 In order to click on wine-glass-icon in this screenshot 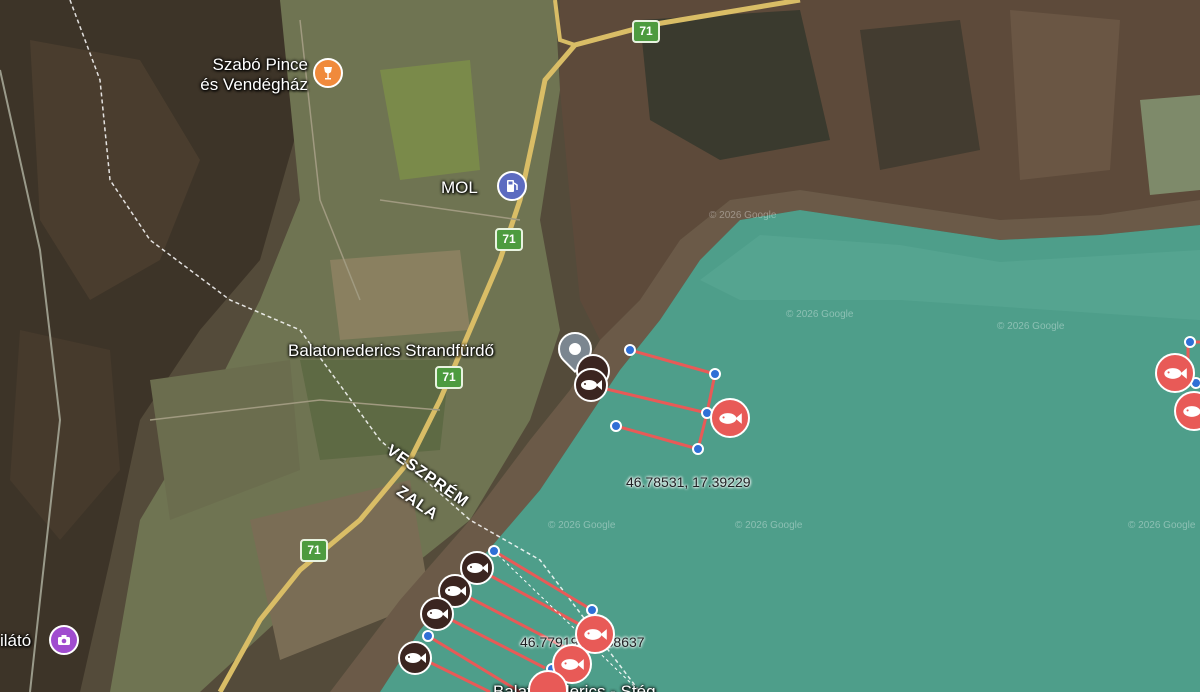, I will do `click(328, 73)`.